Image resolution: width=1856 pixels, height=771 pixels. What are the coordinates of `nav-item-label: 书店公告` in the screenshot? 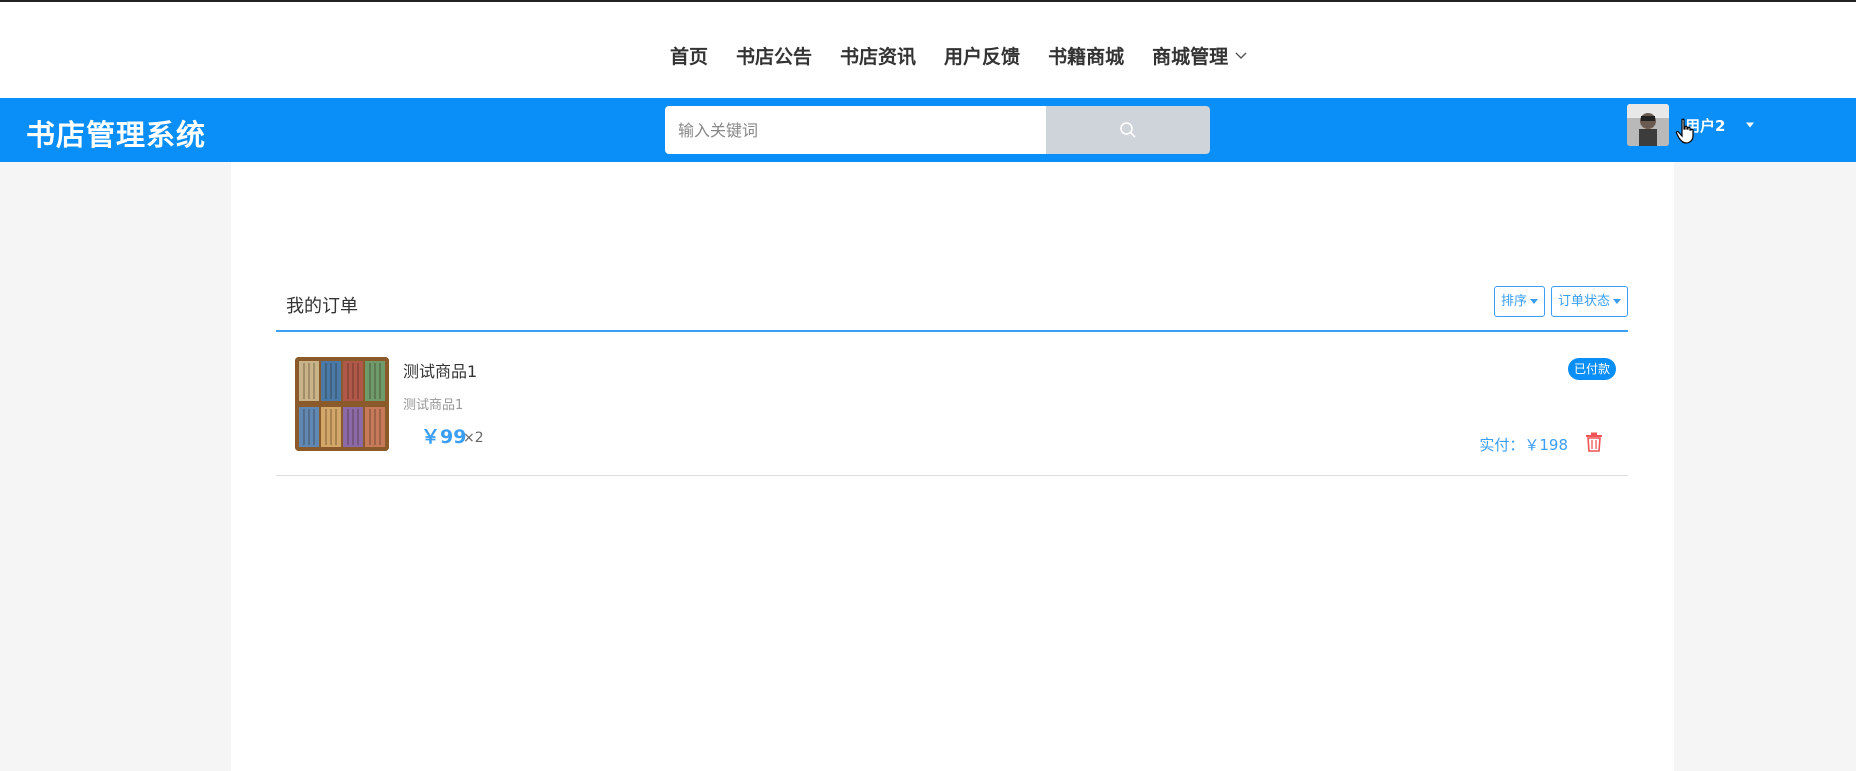 It's located at (774, 57).